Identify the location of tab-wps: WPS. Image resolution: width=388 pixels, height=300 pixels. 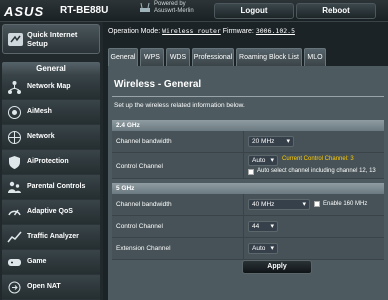
(152, 57).